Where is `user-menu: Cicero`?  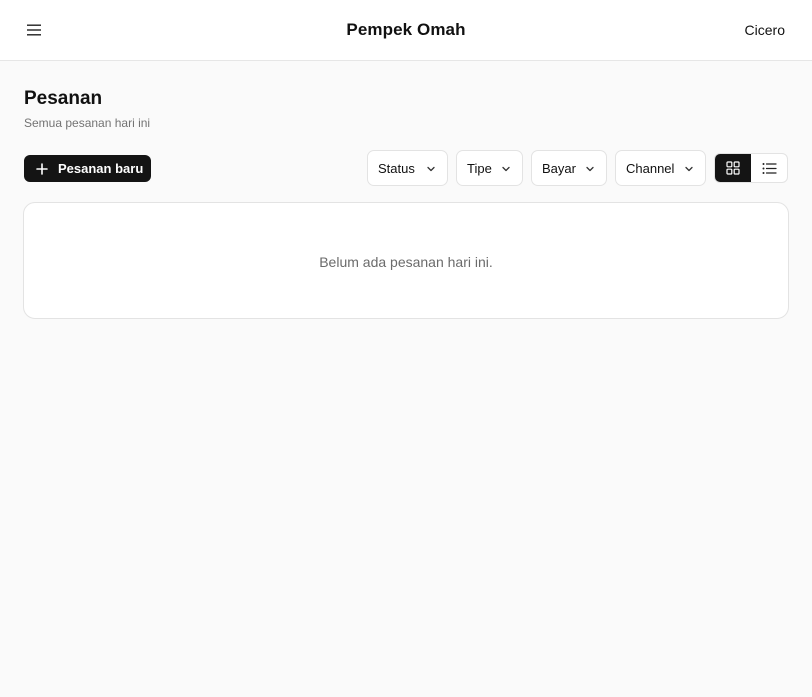 user-menu: Cicero is located at coordinates (765, 30).